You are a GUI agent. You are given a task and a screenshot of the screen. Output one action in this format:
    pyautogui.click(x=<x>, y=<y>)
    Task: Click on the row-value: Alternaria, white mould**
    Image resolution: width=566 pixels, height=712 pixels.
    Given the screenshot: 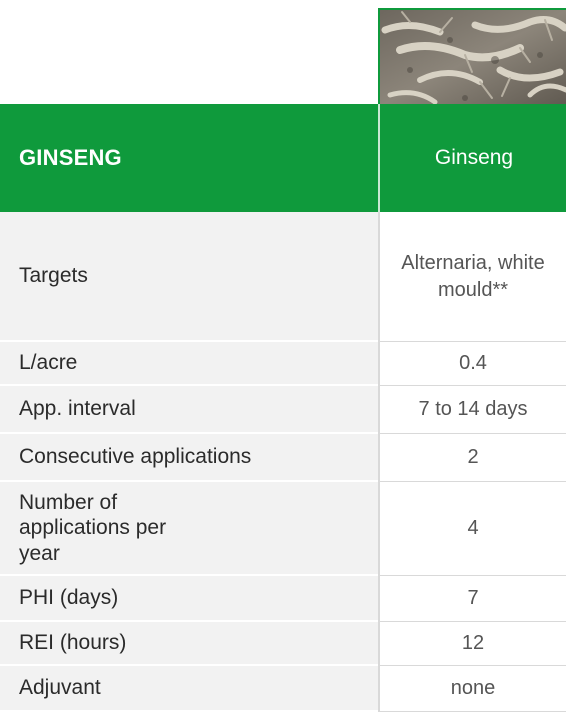 What is the action you would take?
    pyautogui.click(x=472, y=277)
    